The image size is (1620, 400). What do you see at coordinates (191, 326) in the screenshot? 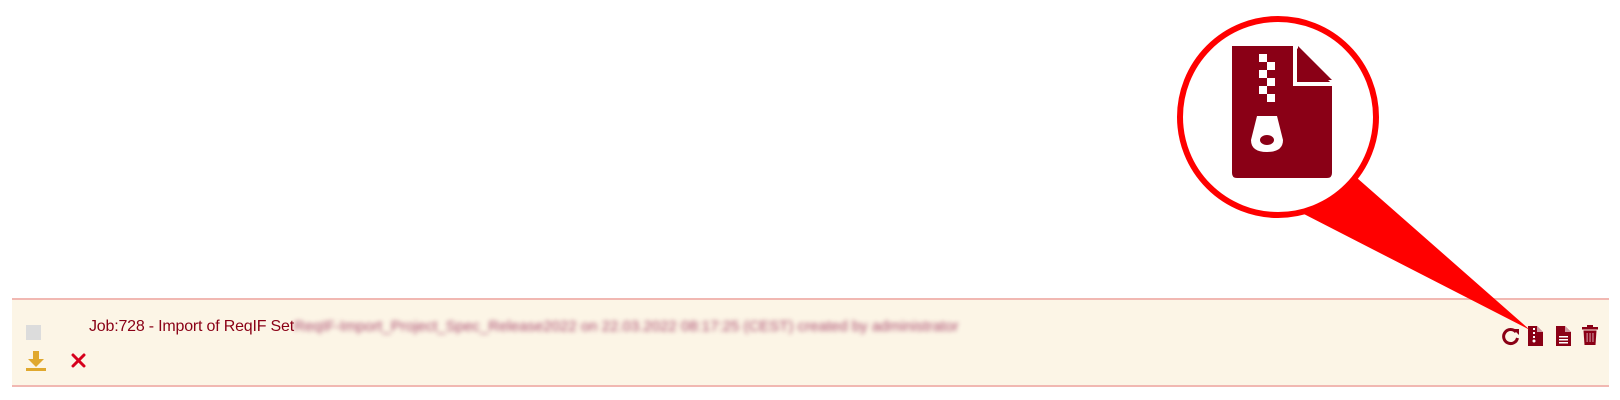
I see `job-title: Job:728 - Import of ReqIF Set` at bounding box center [191, 326].